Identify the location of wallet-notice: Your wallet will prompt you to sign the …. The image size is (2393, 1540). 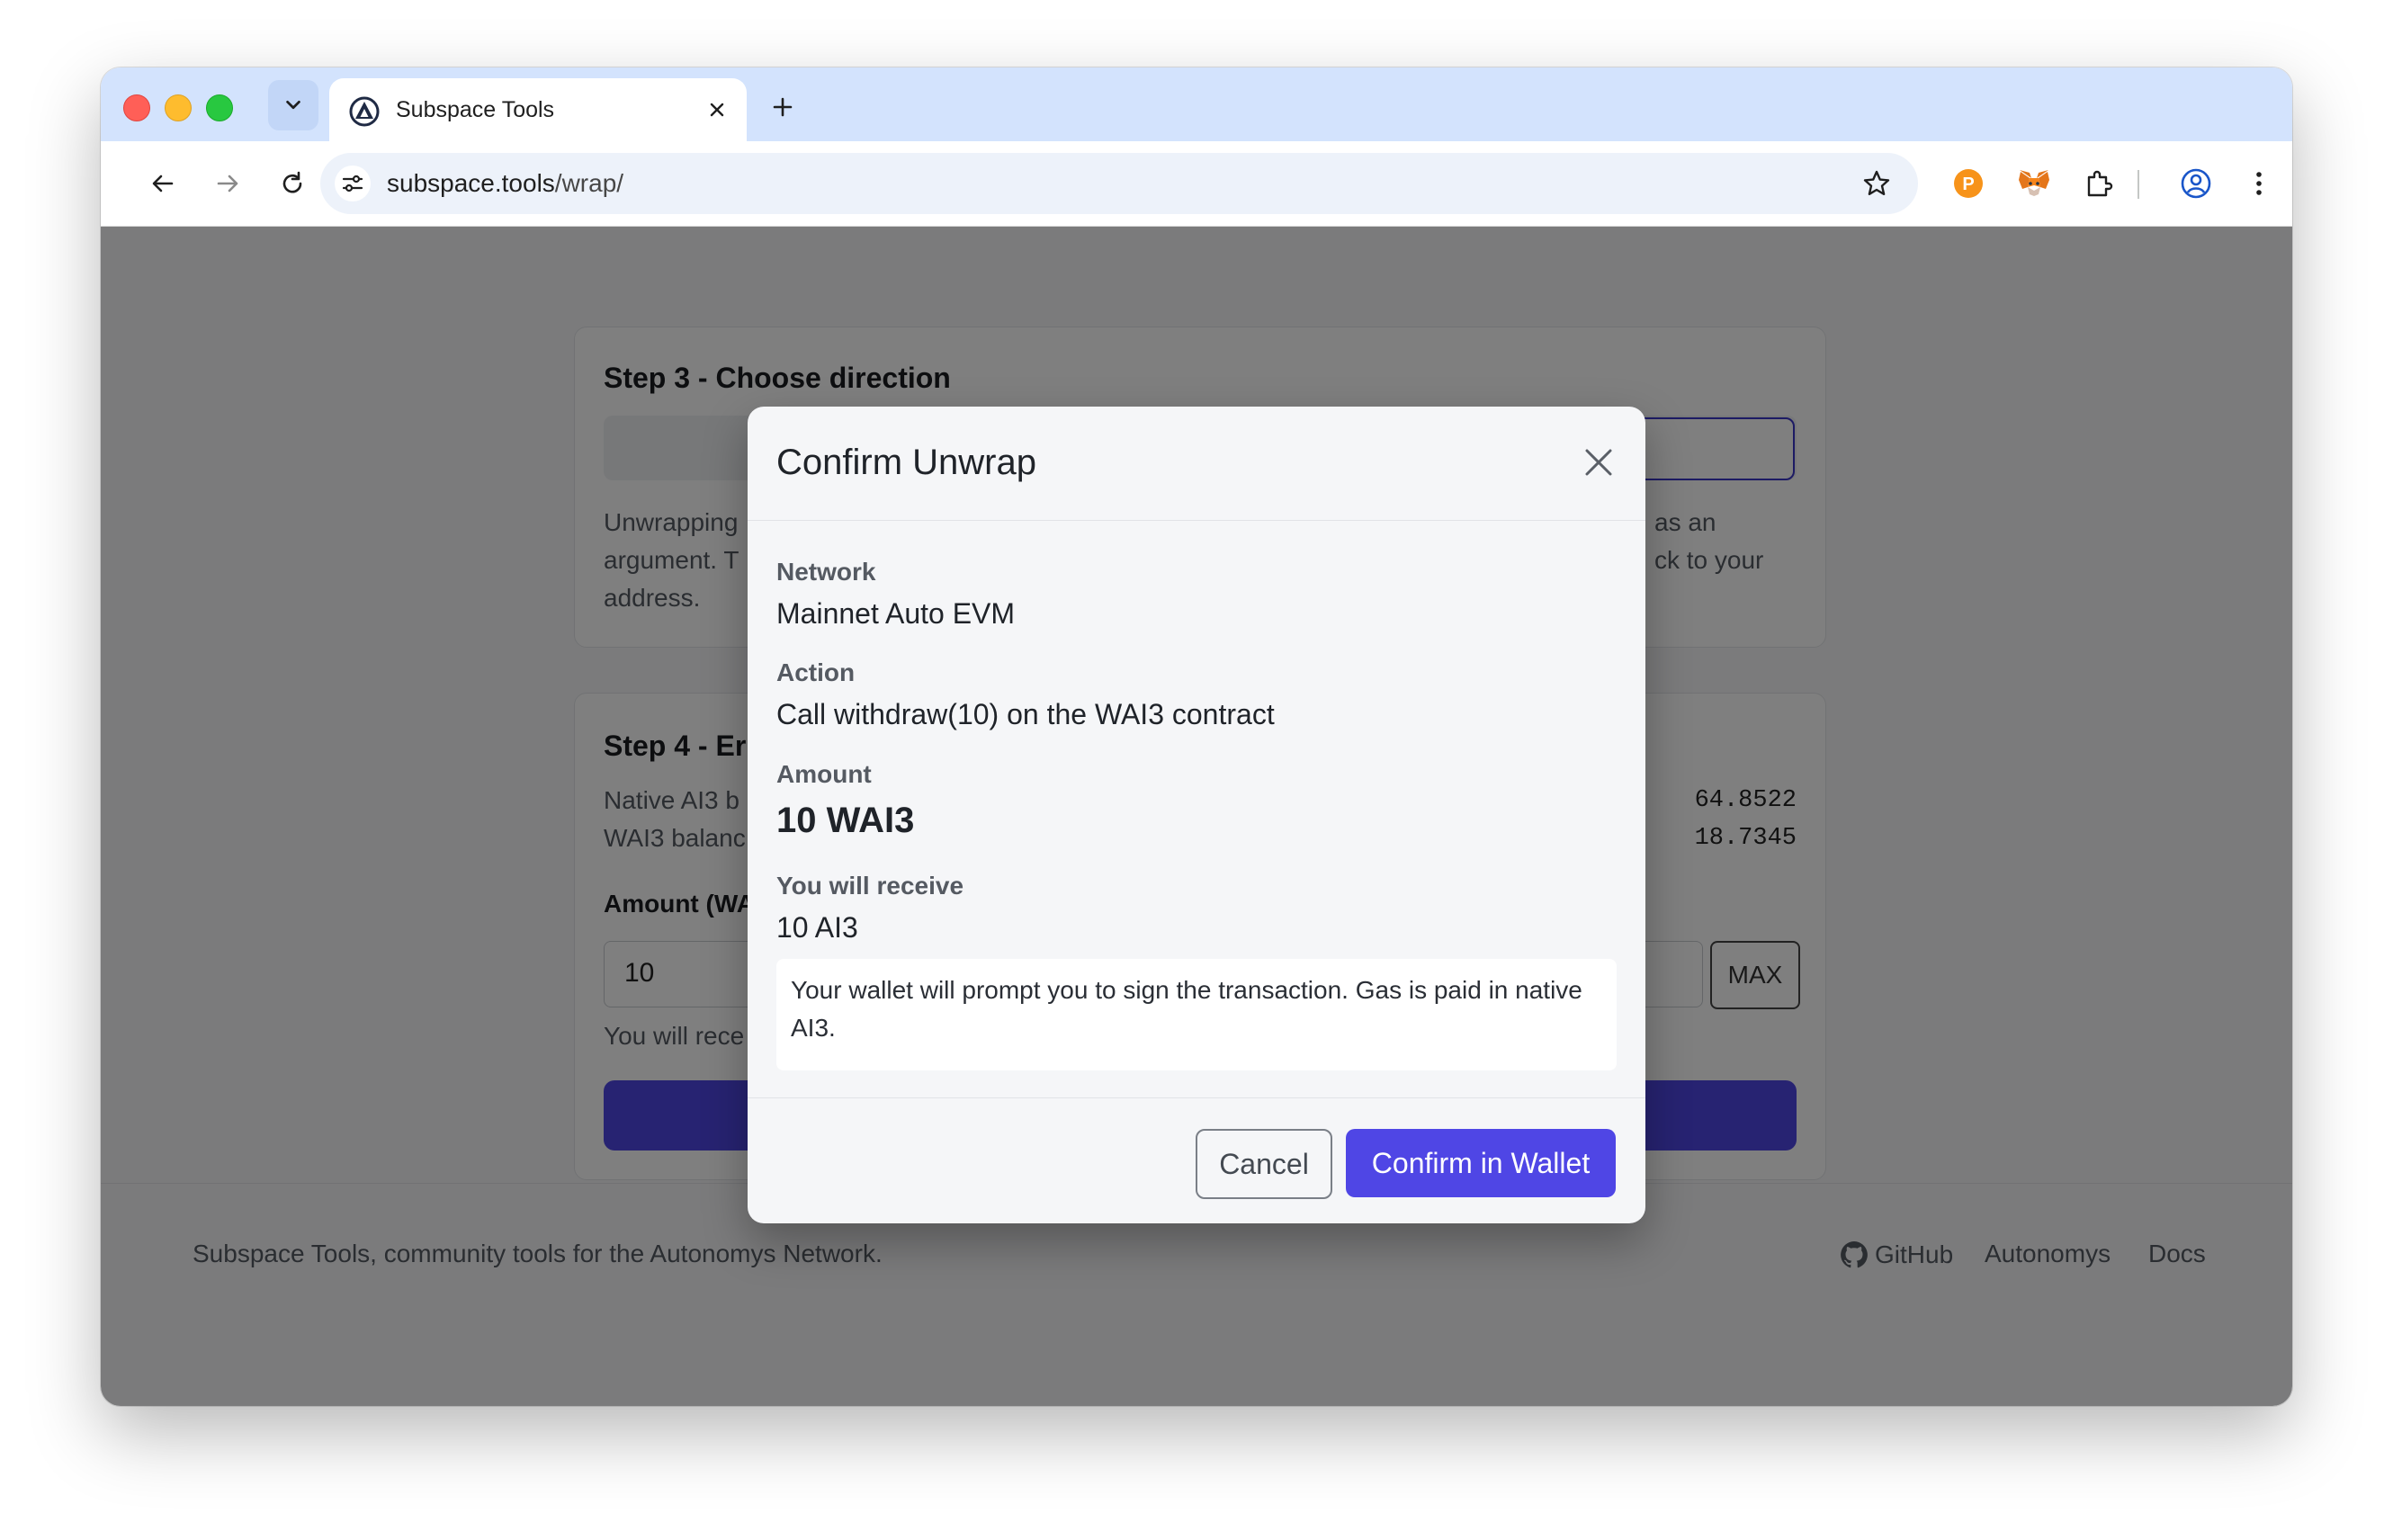
(1196, 1014).